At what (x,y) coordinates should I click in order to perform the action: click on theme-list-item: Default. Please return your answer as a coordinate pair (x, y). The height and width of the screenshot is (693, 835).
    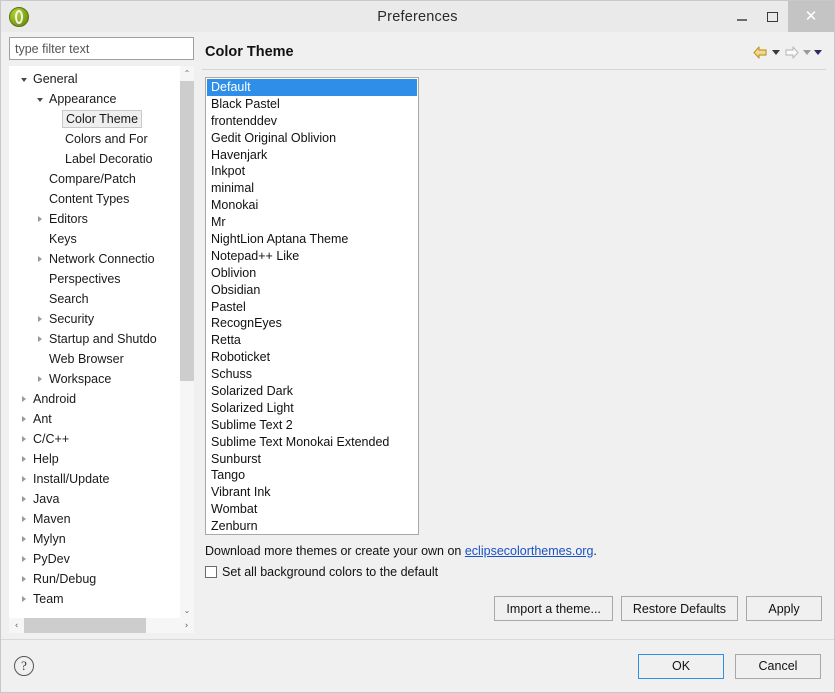
    Looking at the image, I should click on (312, 87).